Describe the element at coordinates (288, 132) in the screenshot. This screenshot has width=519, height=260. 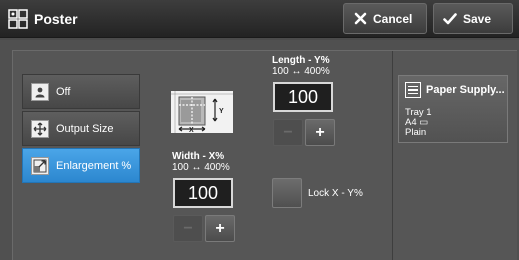
I see `length-y-decrement-button: −` at that location.